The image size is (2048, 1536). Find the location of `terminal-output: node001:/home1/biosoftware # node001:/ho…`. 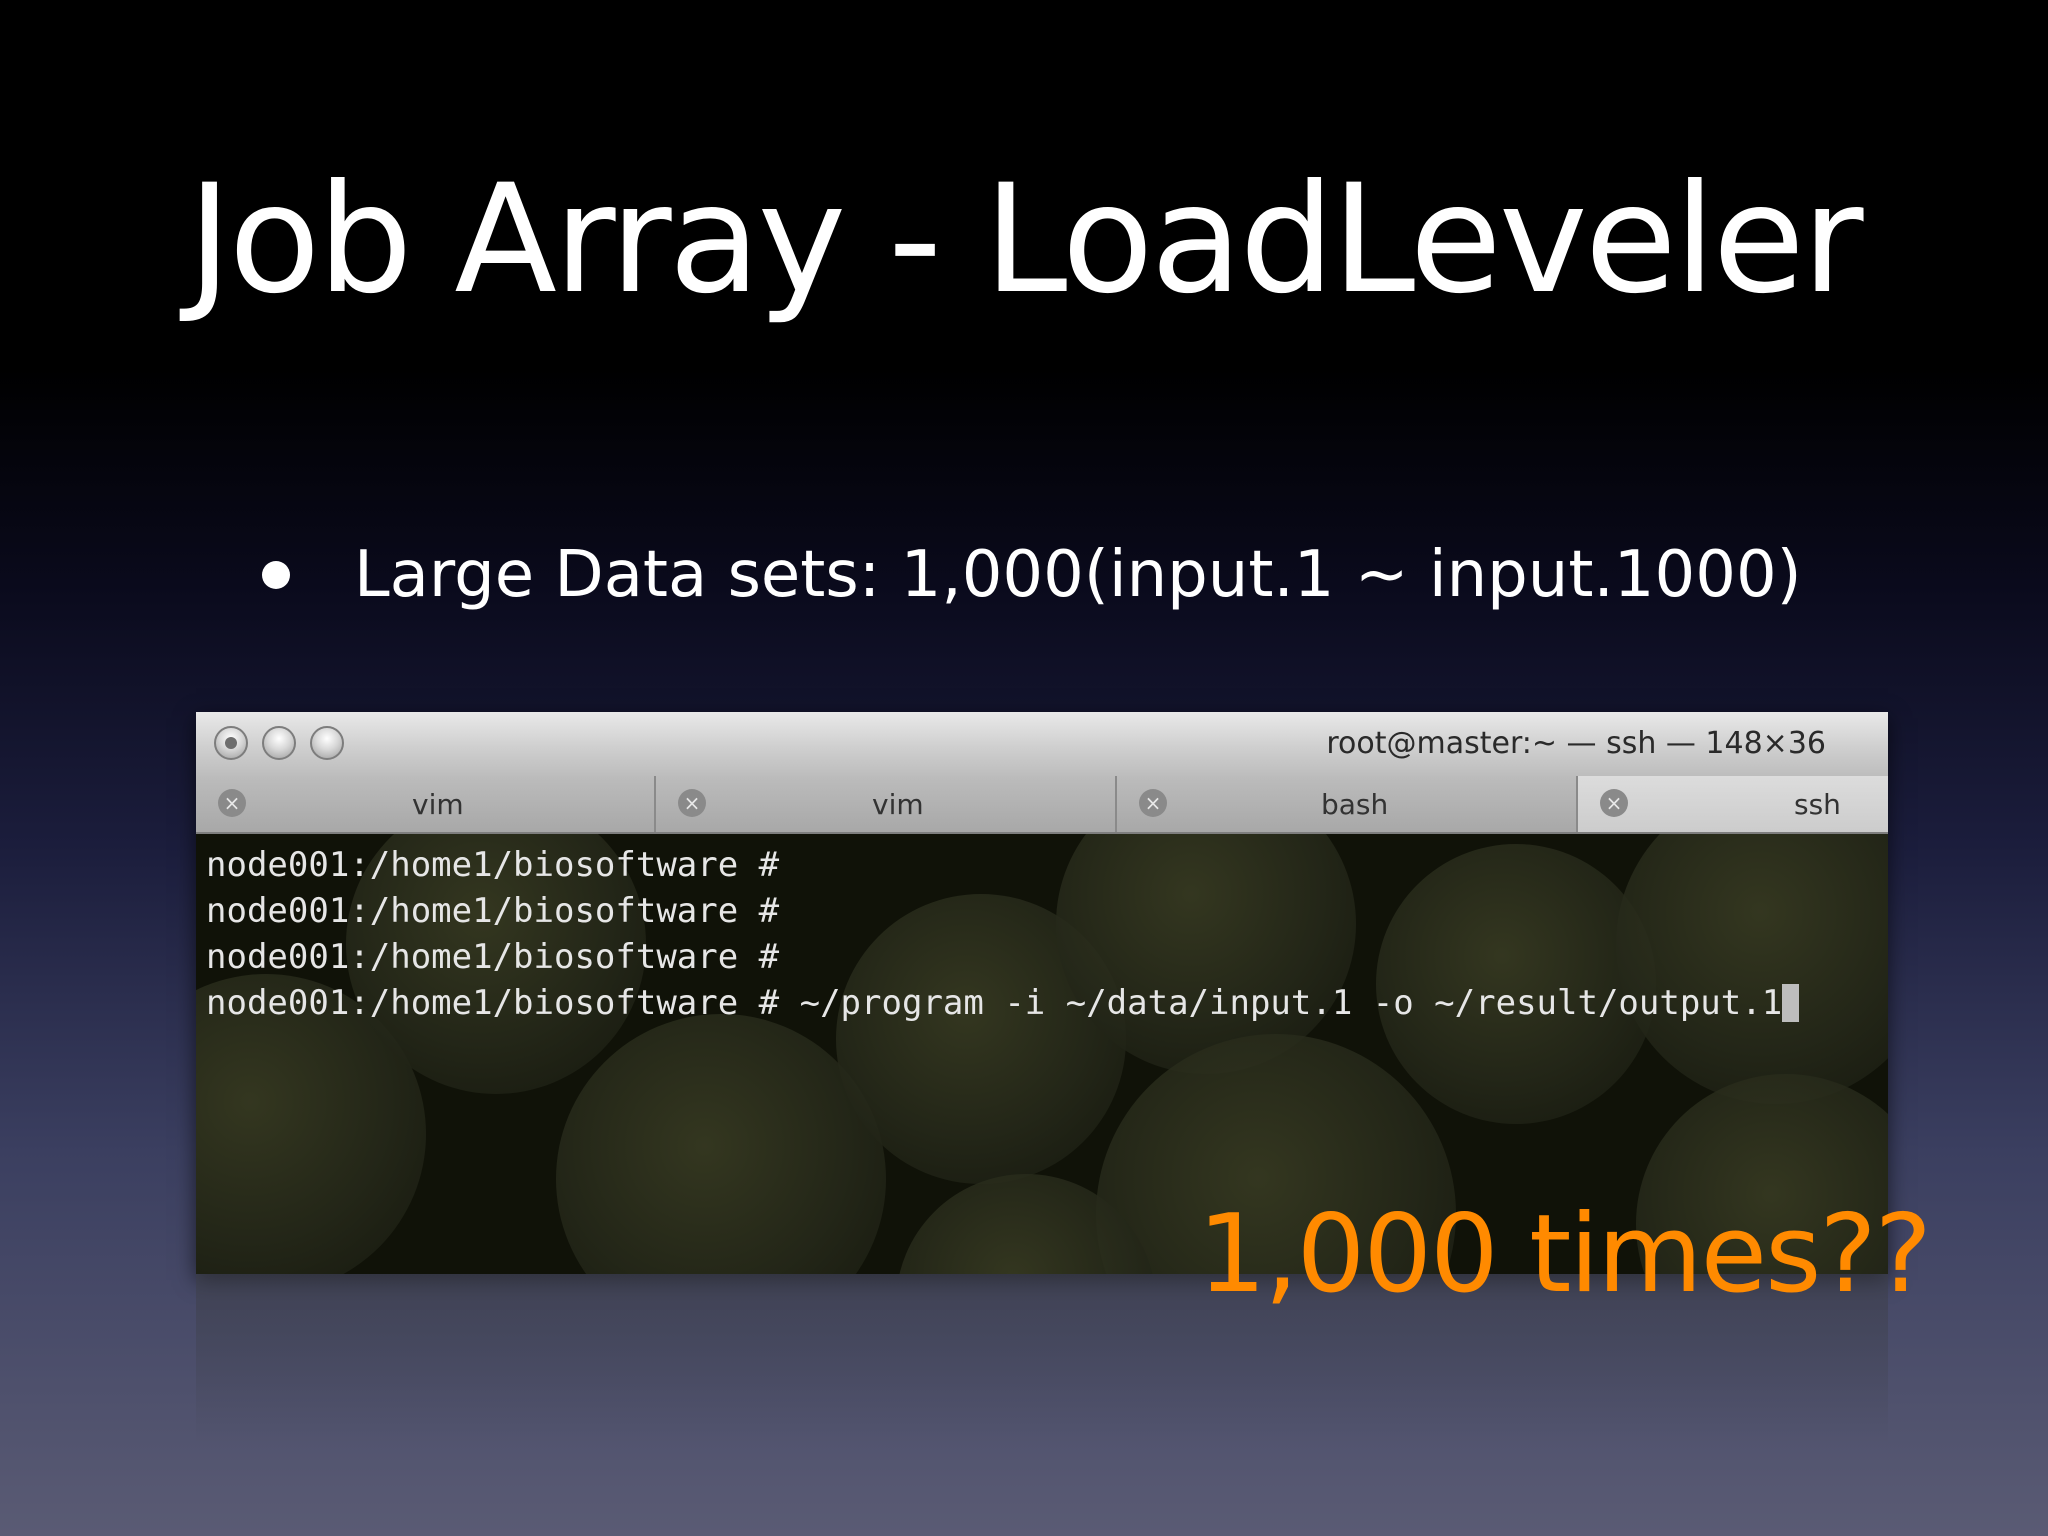

terminal-output: node001:/home1/biosoftware # node001:/ho… is located at coordinates (1003, 934).